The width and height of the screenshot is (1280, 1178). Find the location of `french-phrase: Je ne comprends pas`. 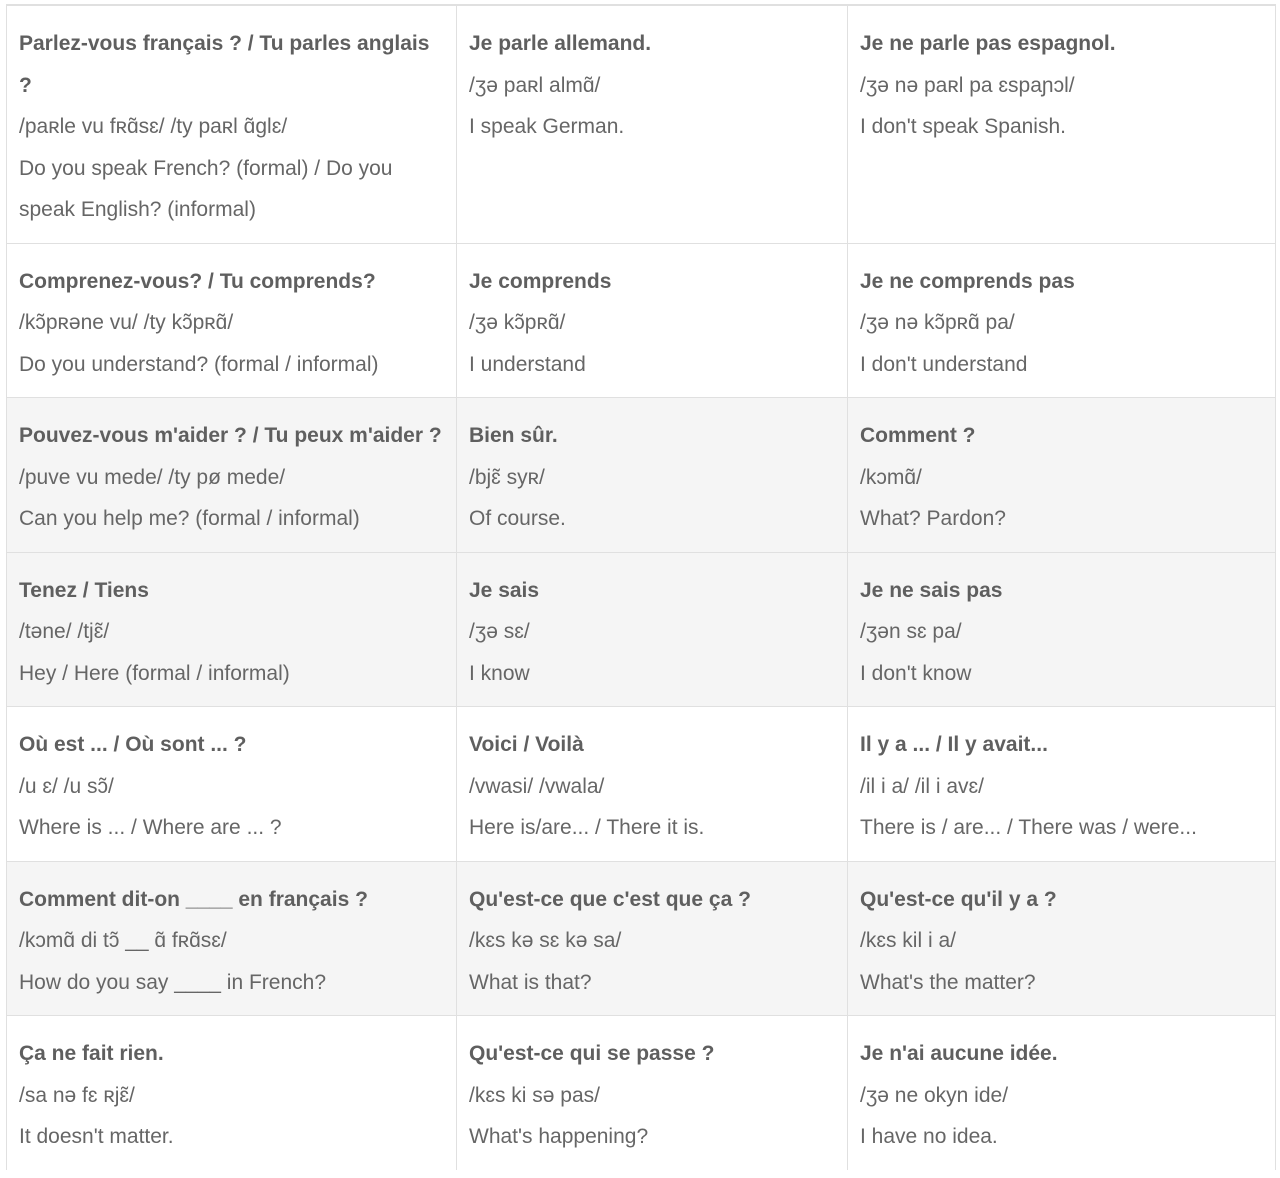

french-phrase: Je ne comprends pas is located at coordinates (967, 281).